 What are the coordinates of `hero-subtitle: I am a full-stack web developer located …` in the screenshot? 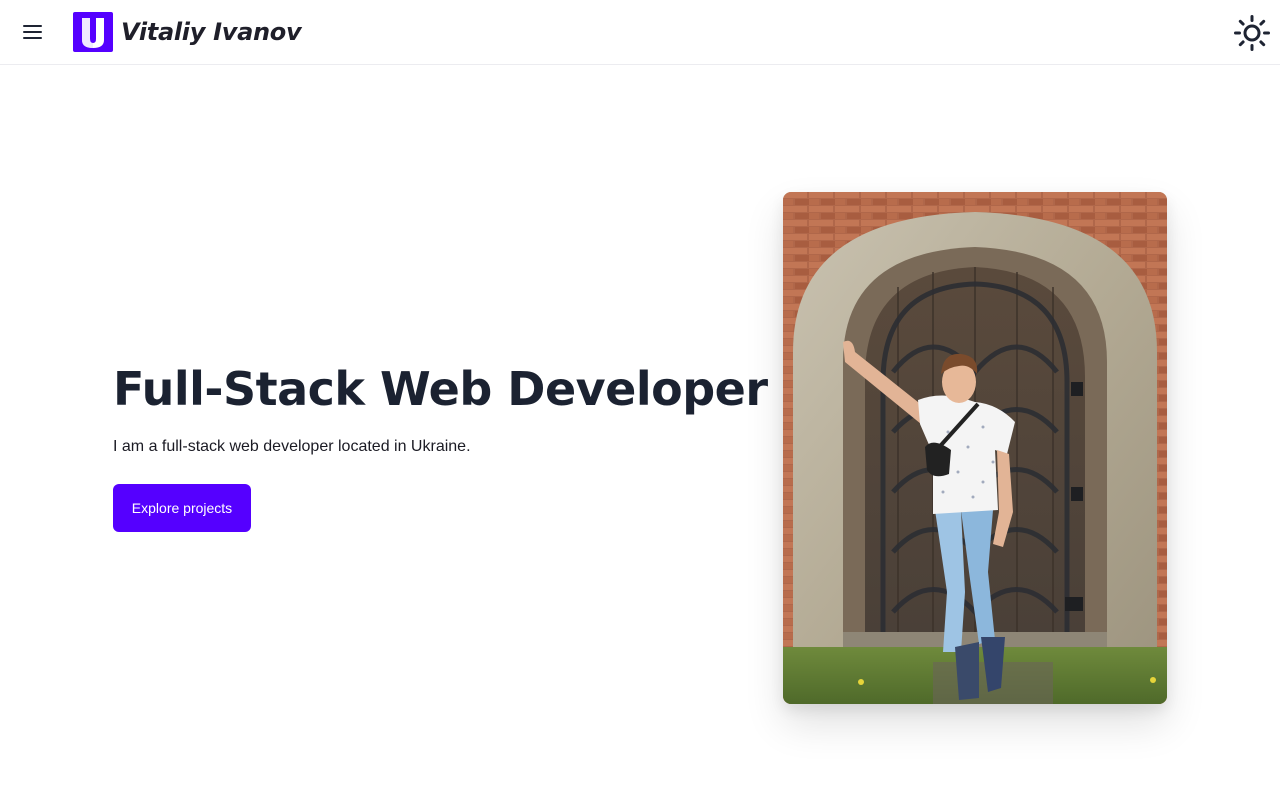 It's located at (292, 446).